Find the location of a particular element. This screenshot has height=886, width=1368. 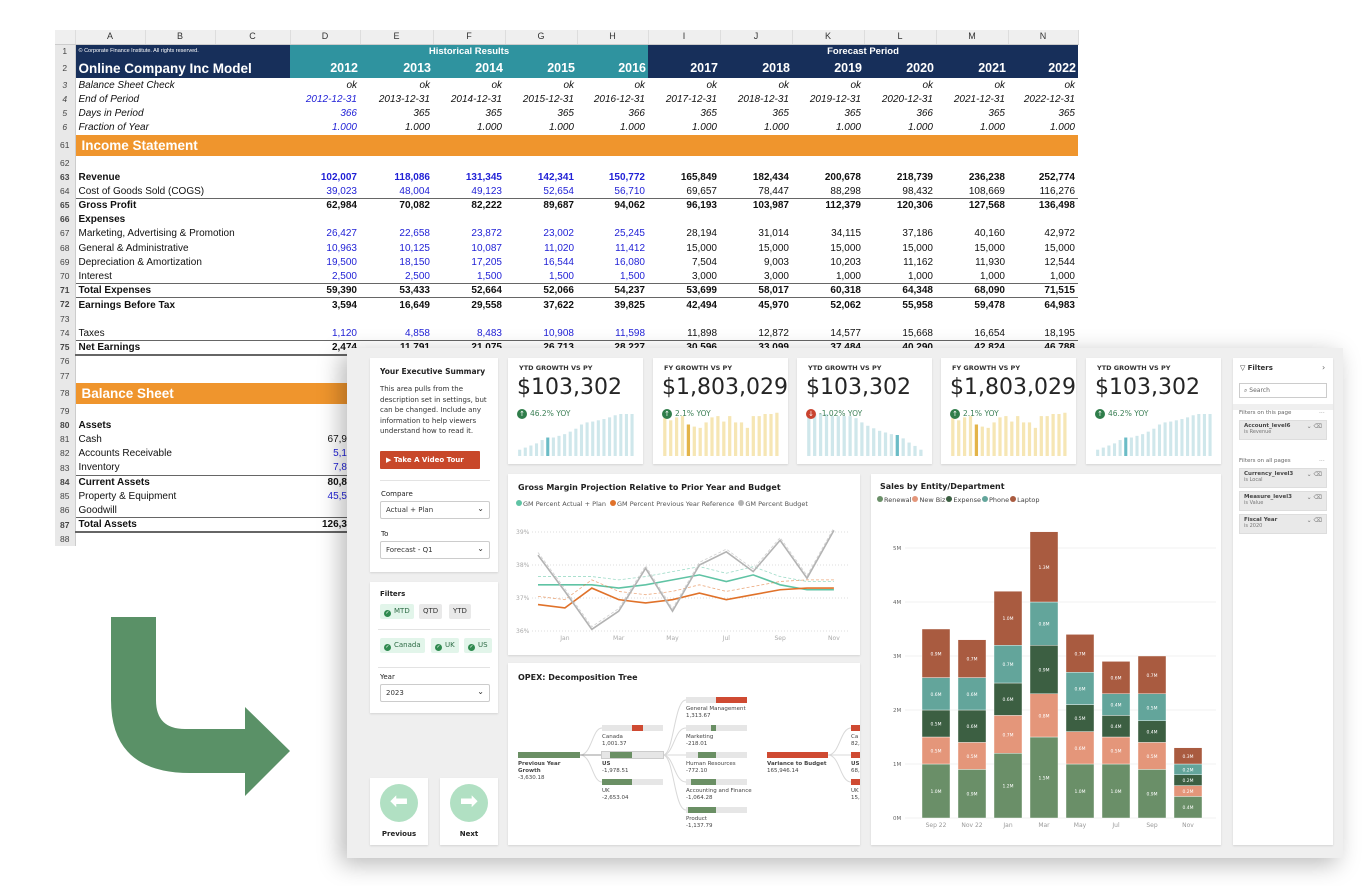

value-cell: 9,003 is located at coordinates (756, 262).